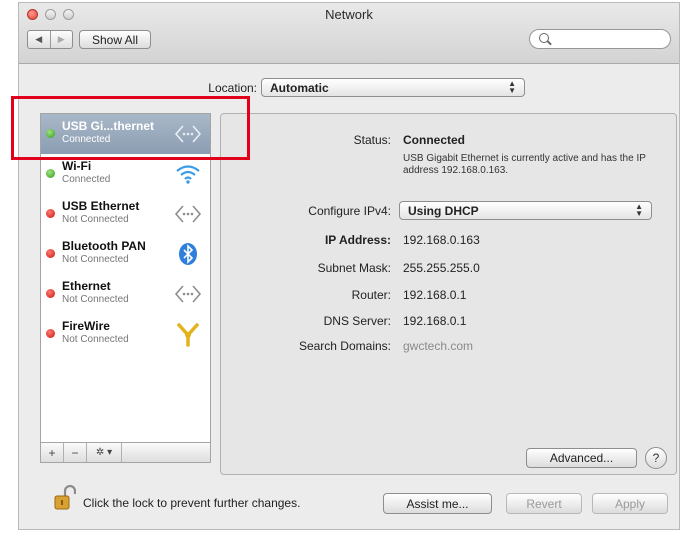 This screenshot has width=686, height=535. Describe the element at coordinates (86, 179) in the screenshot. I see `service-status: Connected` at that location.